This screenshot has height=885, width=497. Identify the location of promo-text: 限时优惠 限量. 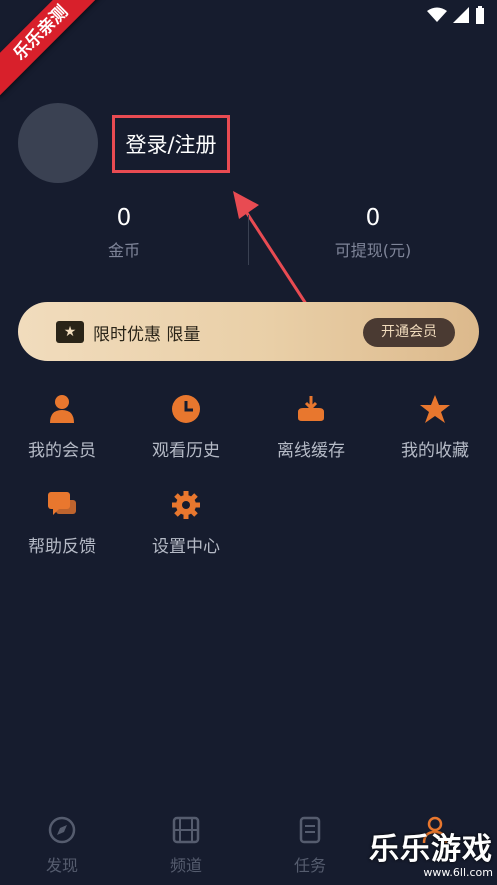
(147, 335).